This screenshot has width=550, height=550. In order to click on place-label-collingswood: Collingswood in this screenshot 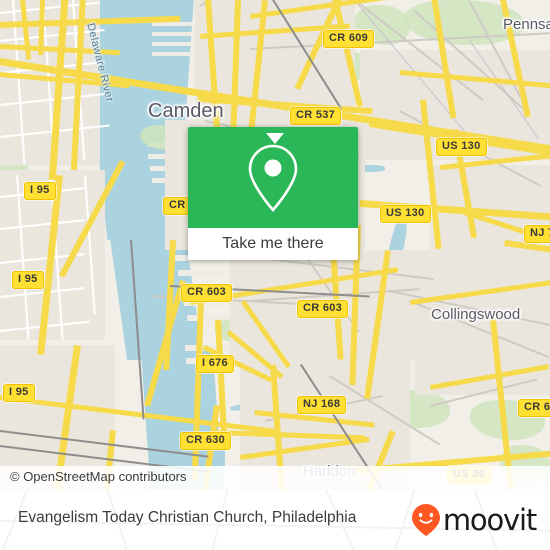, I will do `click(476, 314)`.